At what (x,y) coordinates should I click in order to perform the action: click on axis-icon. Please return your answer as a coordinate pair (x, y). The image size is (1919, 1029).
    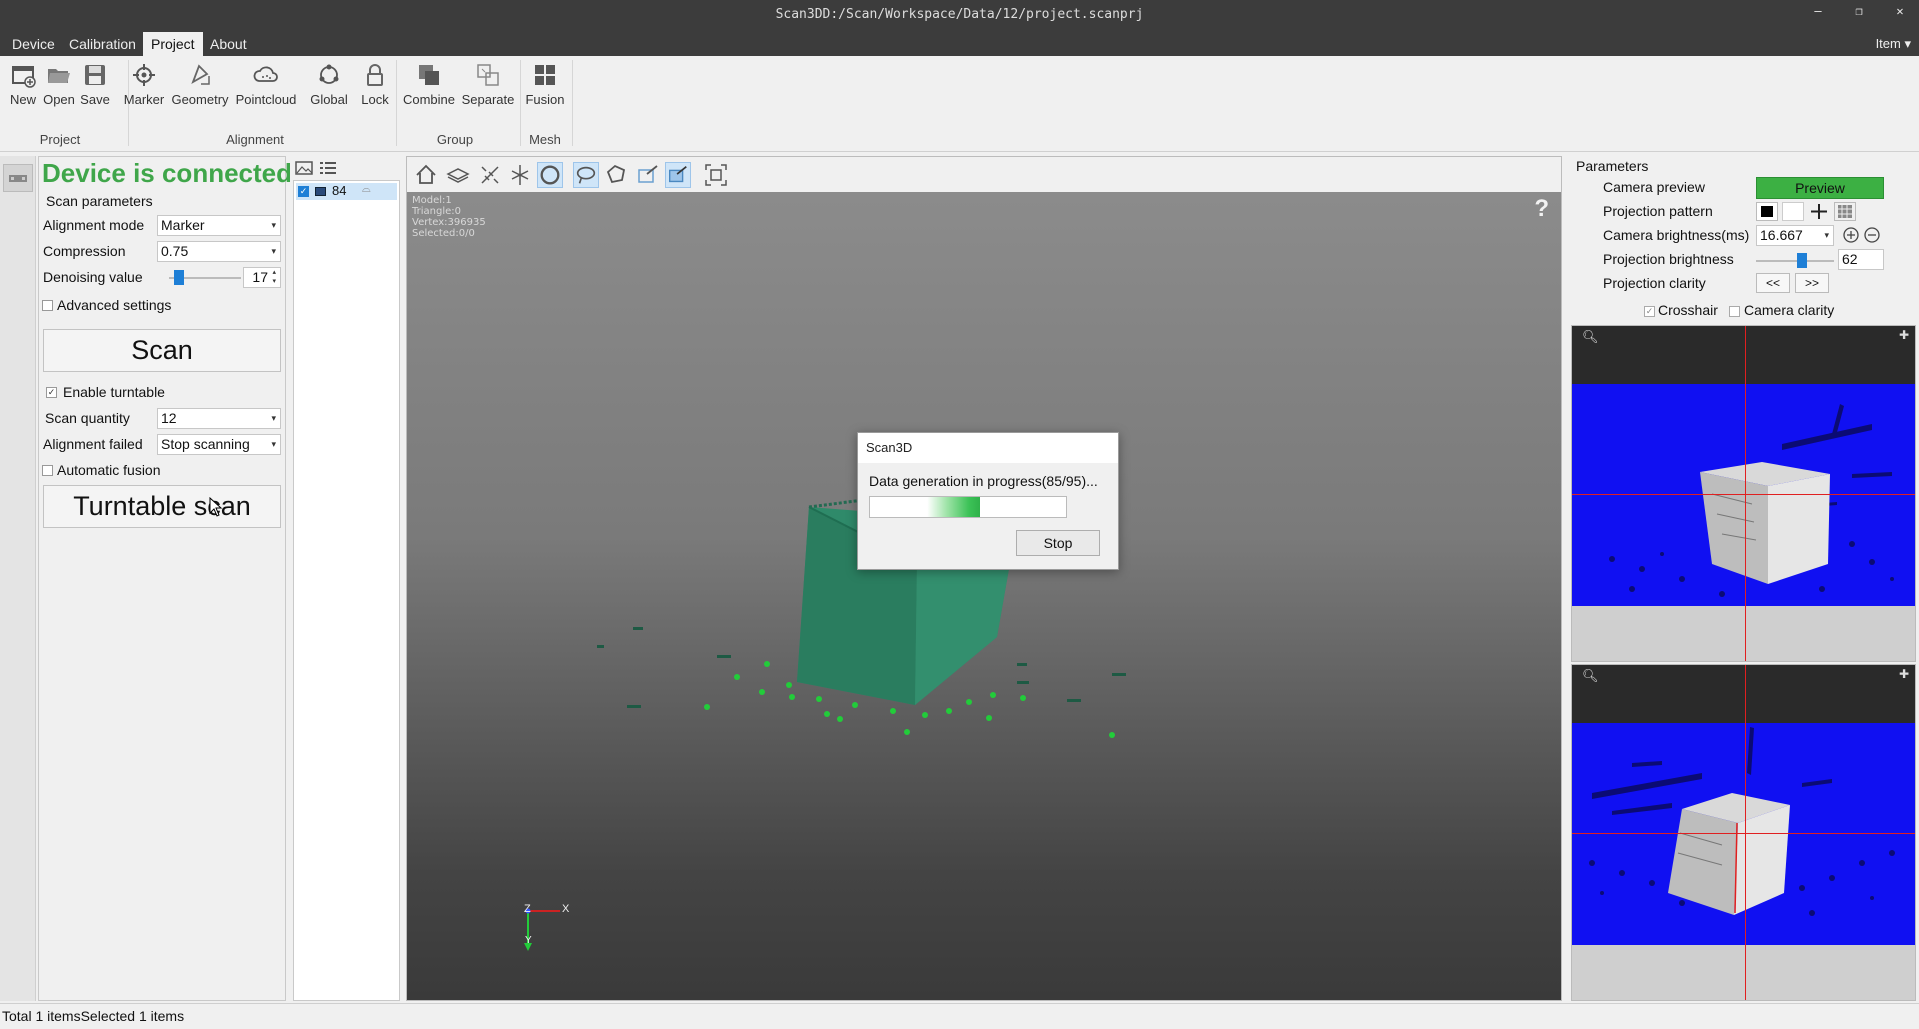
    Looking at the image, I should click on (520, 175).